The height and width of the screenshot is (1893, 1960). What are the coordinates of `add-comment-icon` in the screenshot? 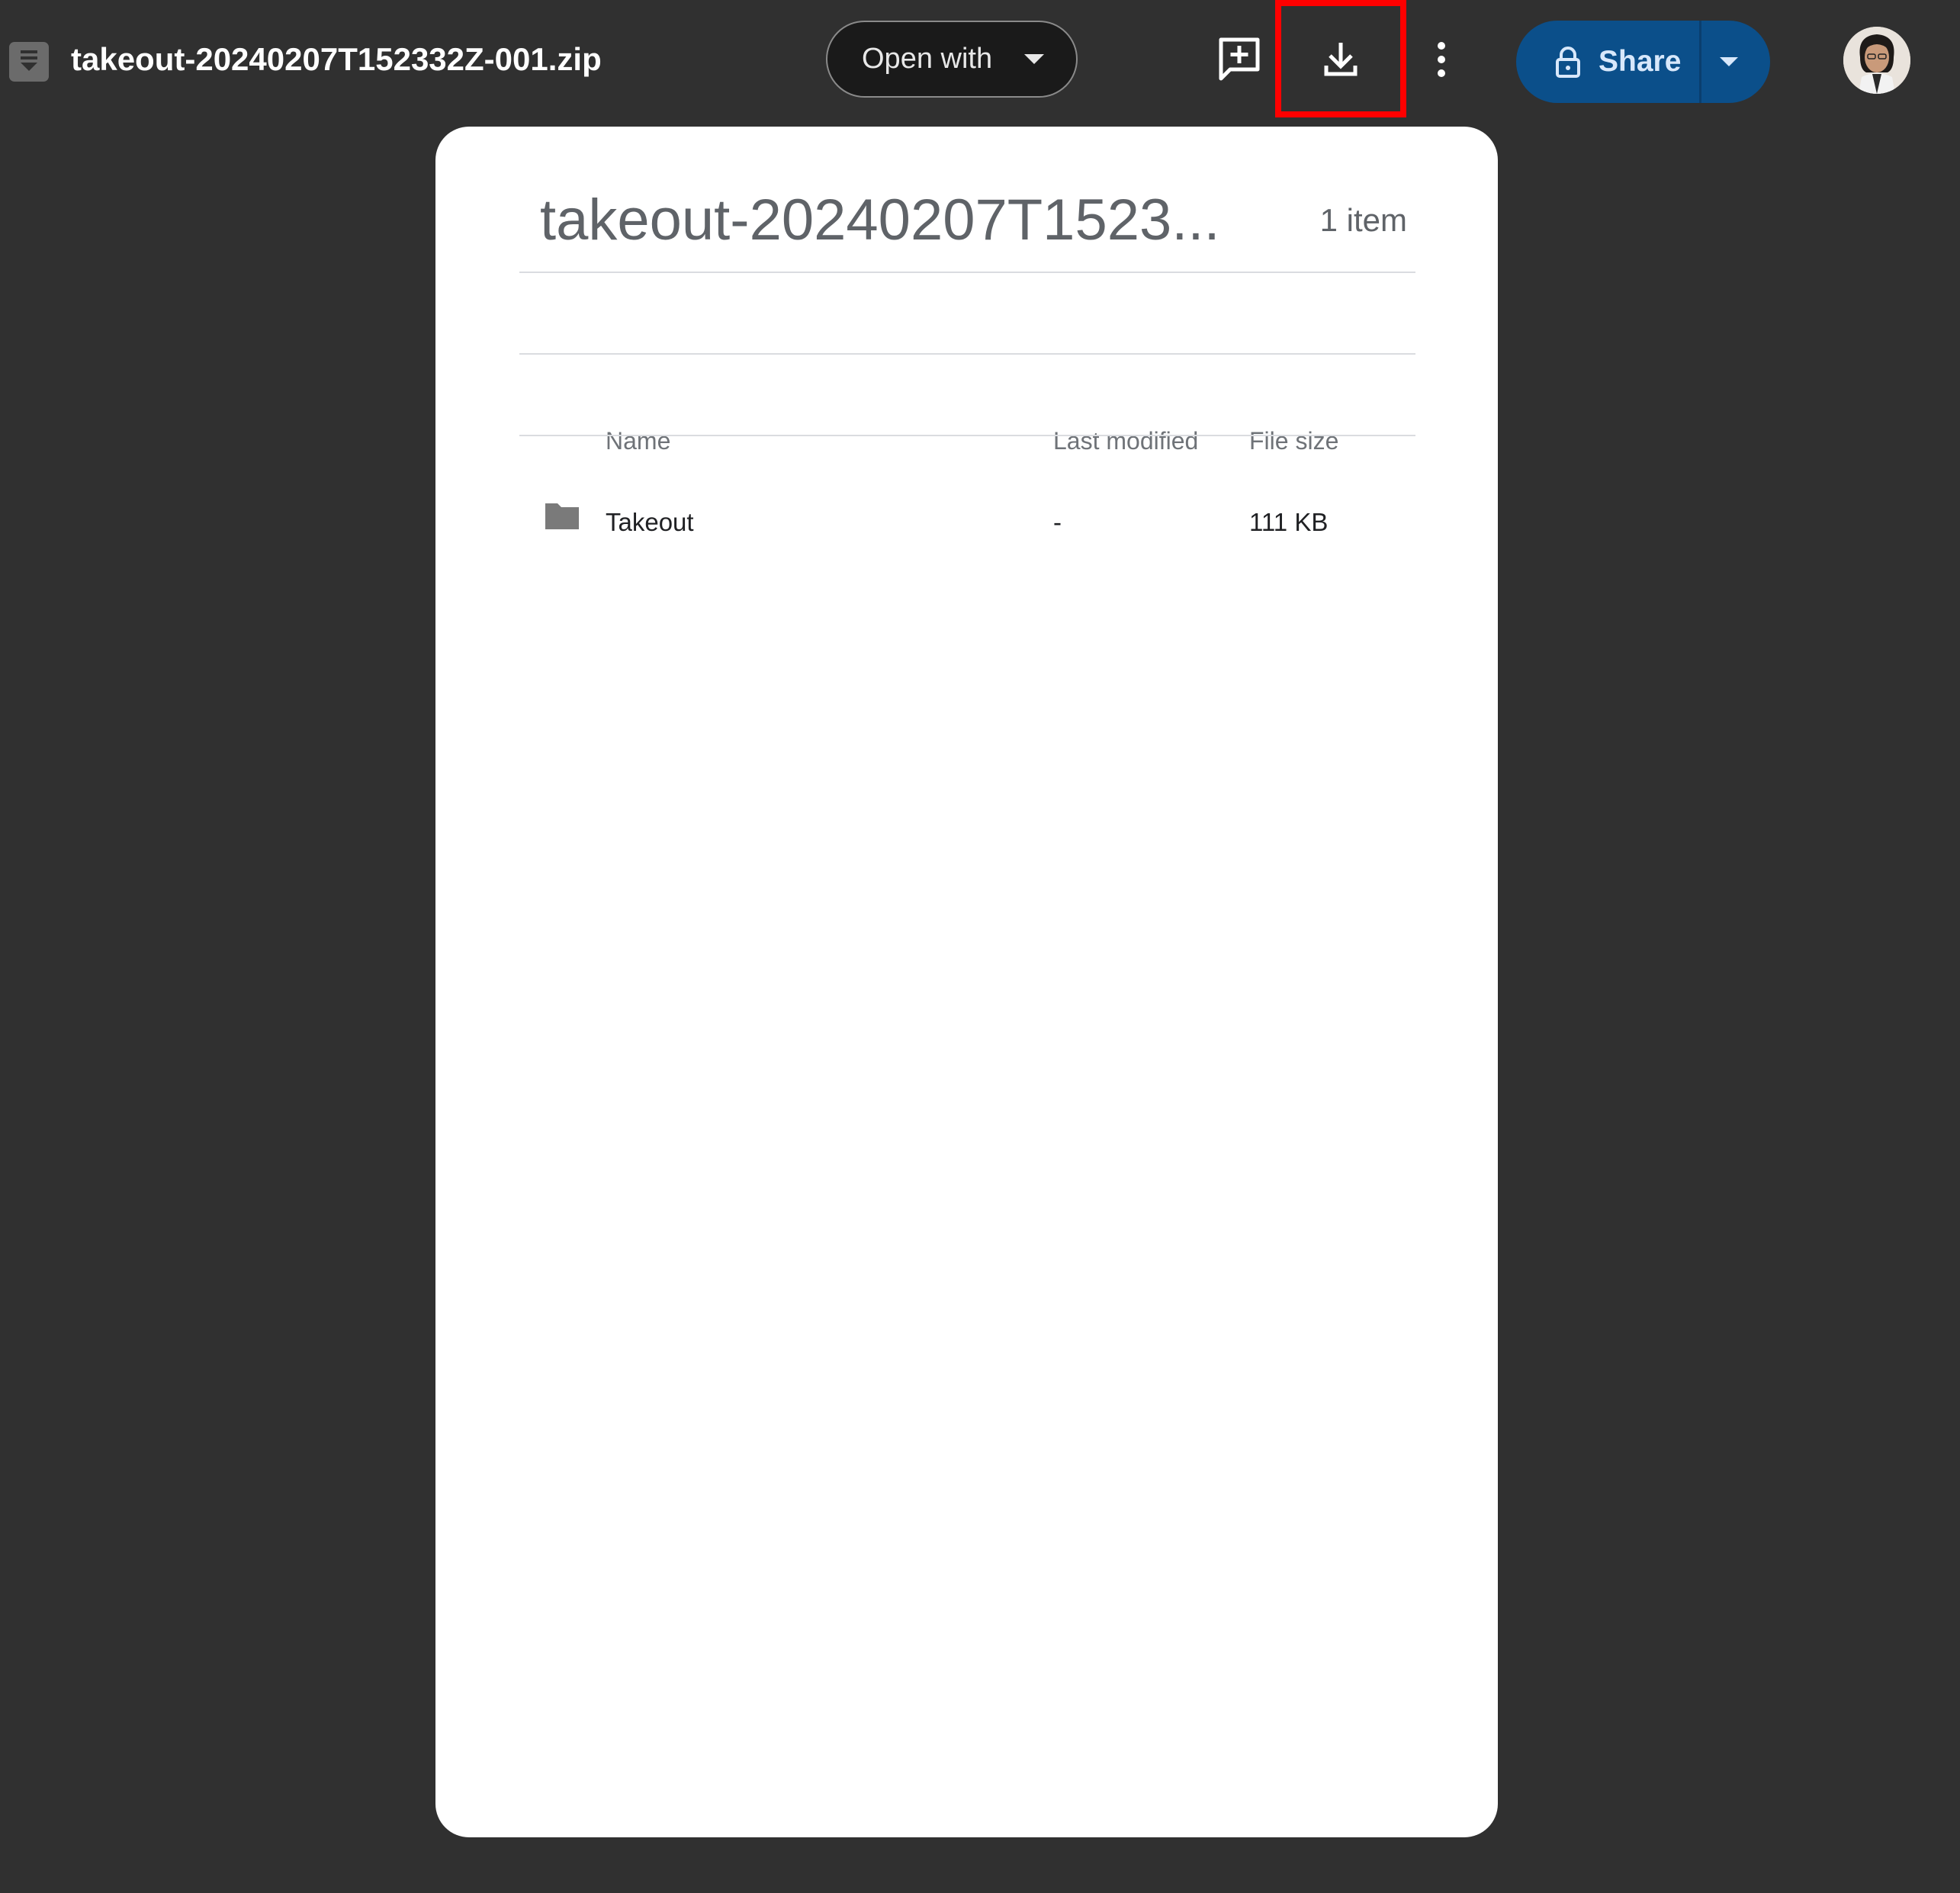 It's located at (1239, 59).